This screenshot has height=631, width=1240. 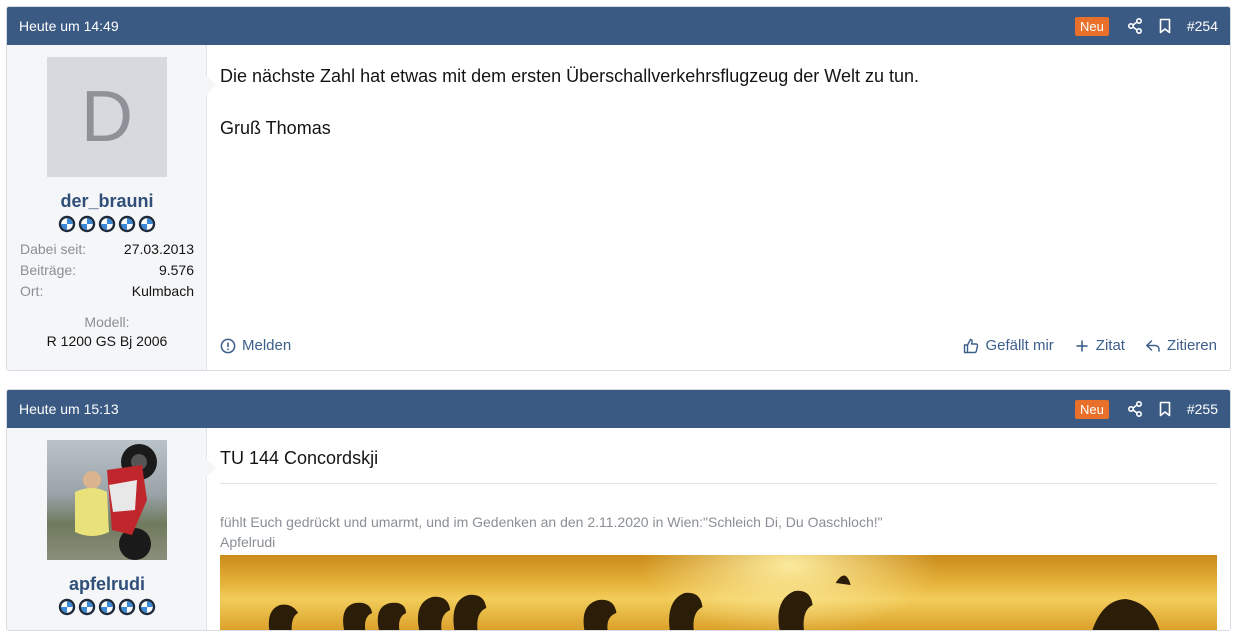 What do you see at coordinates (718, 466) in the screenshot?
I see `message-text: TU 144 Concordskji` at bounding box center [718, 466].